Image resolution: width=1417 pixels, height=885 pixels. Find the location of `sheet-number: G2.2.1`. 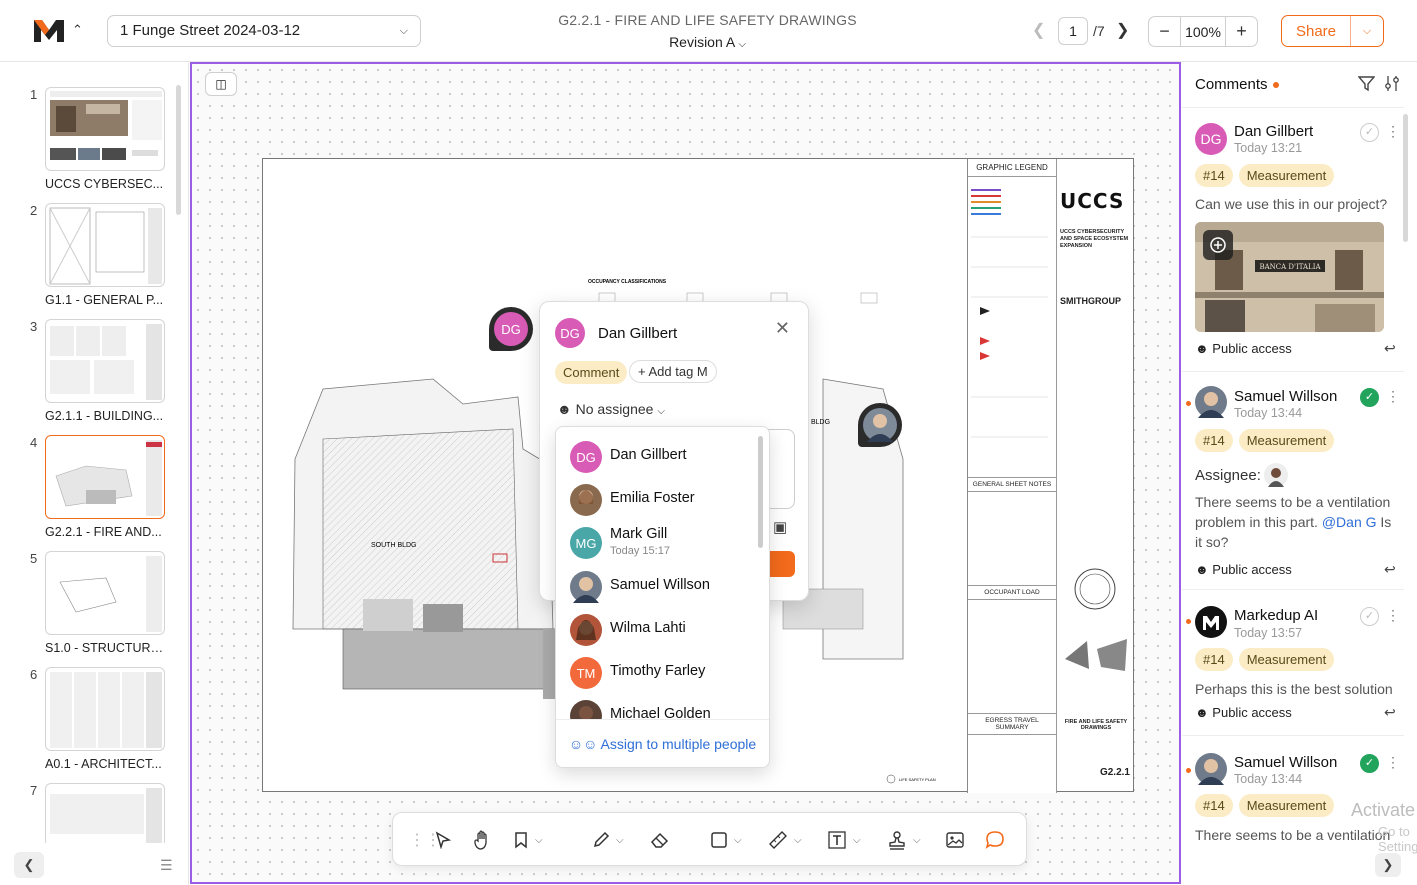

sheet-number: G2.2.1 is located at coordinates (1114, 772).